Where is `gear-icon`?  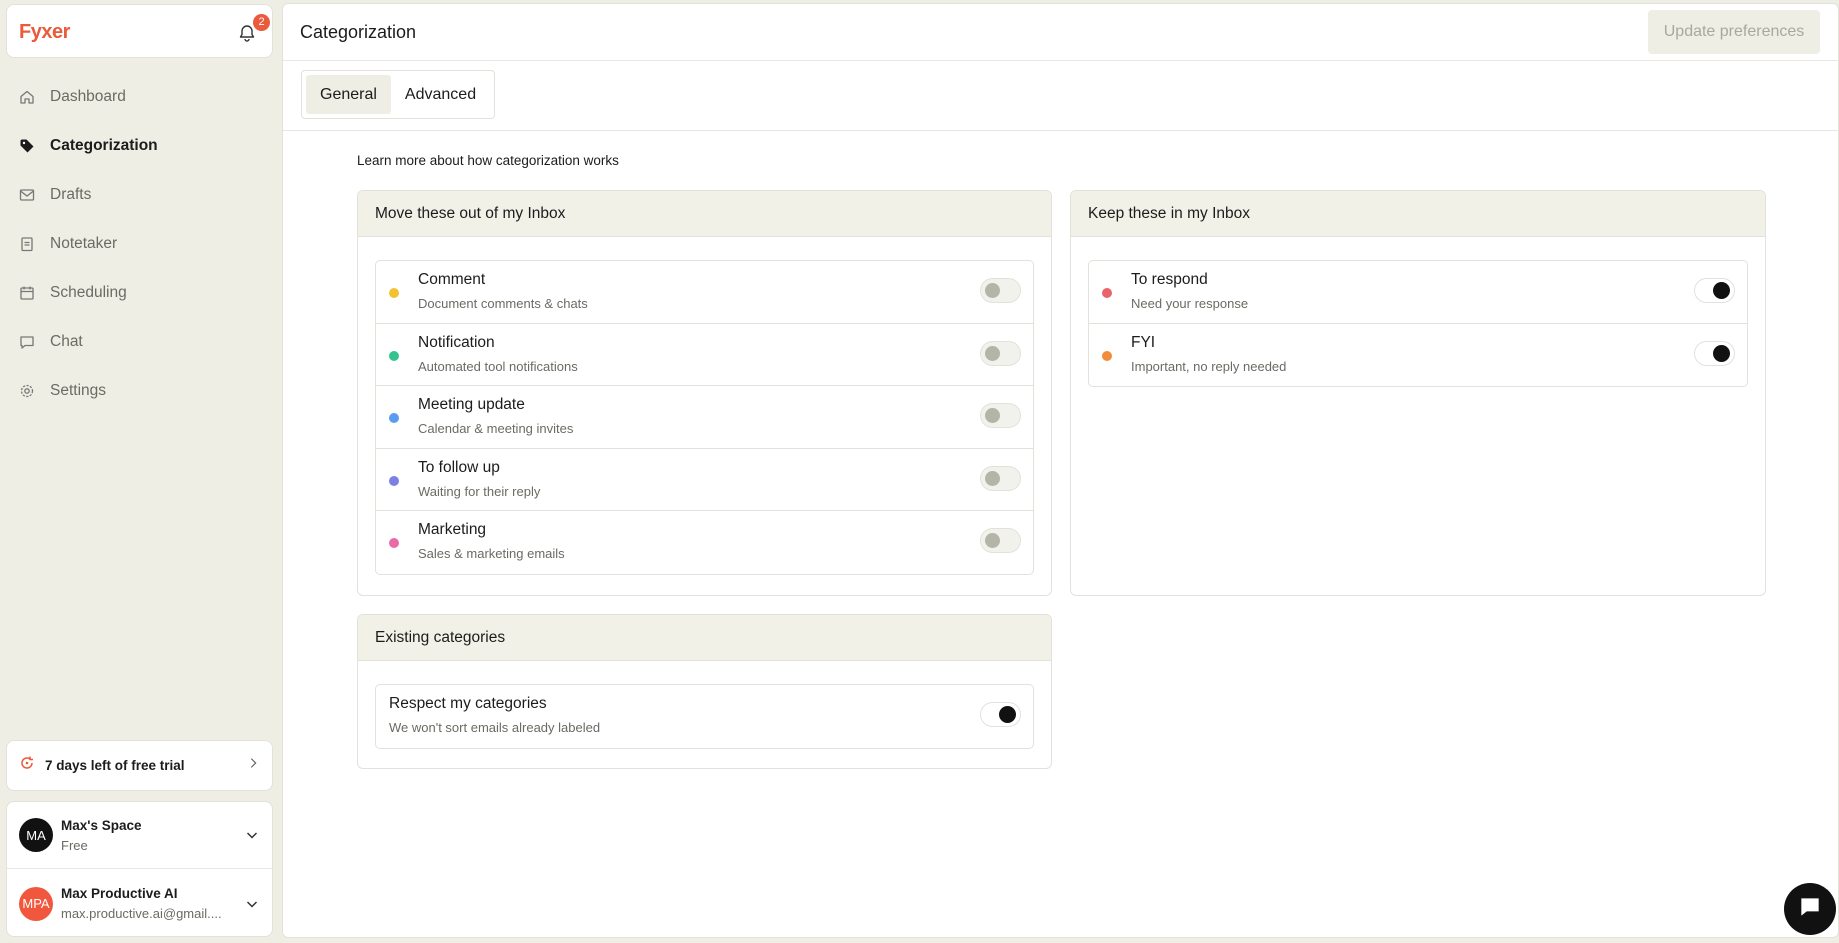
gear-icon is located at coordinates (27, 391).